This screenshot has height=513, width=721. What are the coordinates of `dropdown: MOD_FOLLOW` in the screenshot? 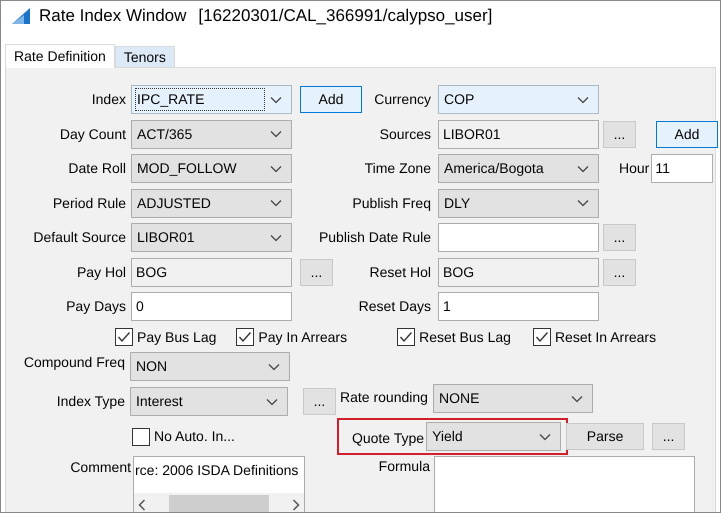 It's located at (211, 168).